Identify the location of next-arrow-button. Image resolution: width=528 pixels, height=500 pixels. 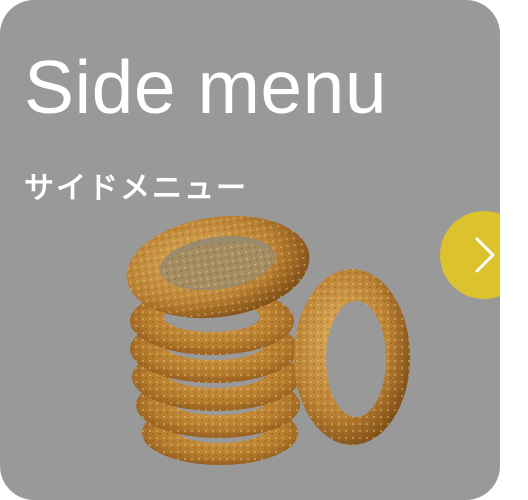
(470, 255).